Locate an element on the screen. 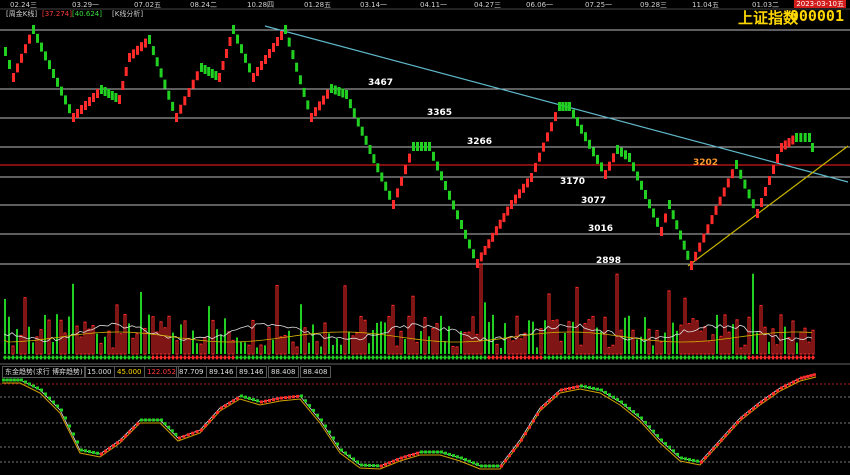 This screenshot has height=475, width=850. header-tab: [周金K线] is located at coordinates (21, 14).